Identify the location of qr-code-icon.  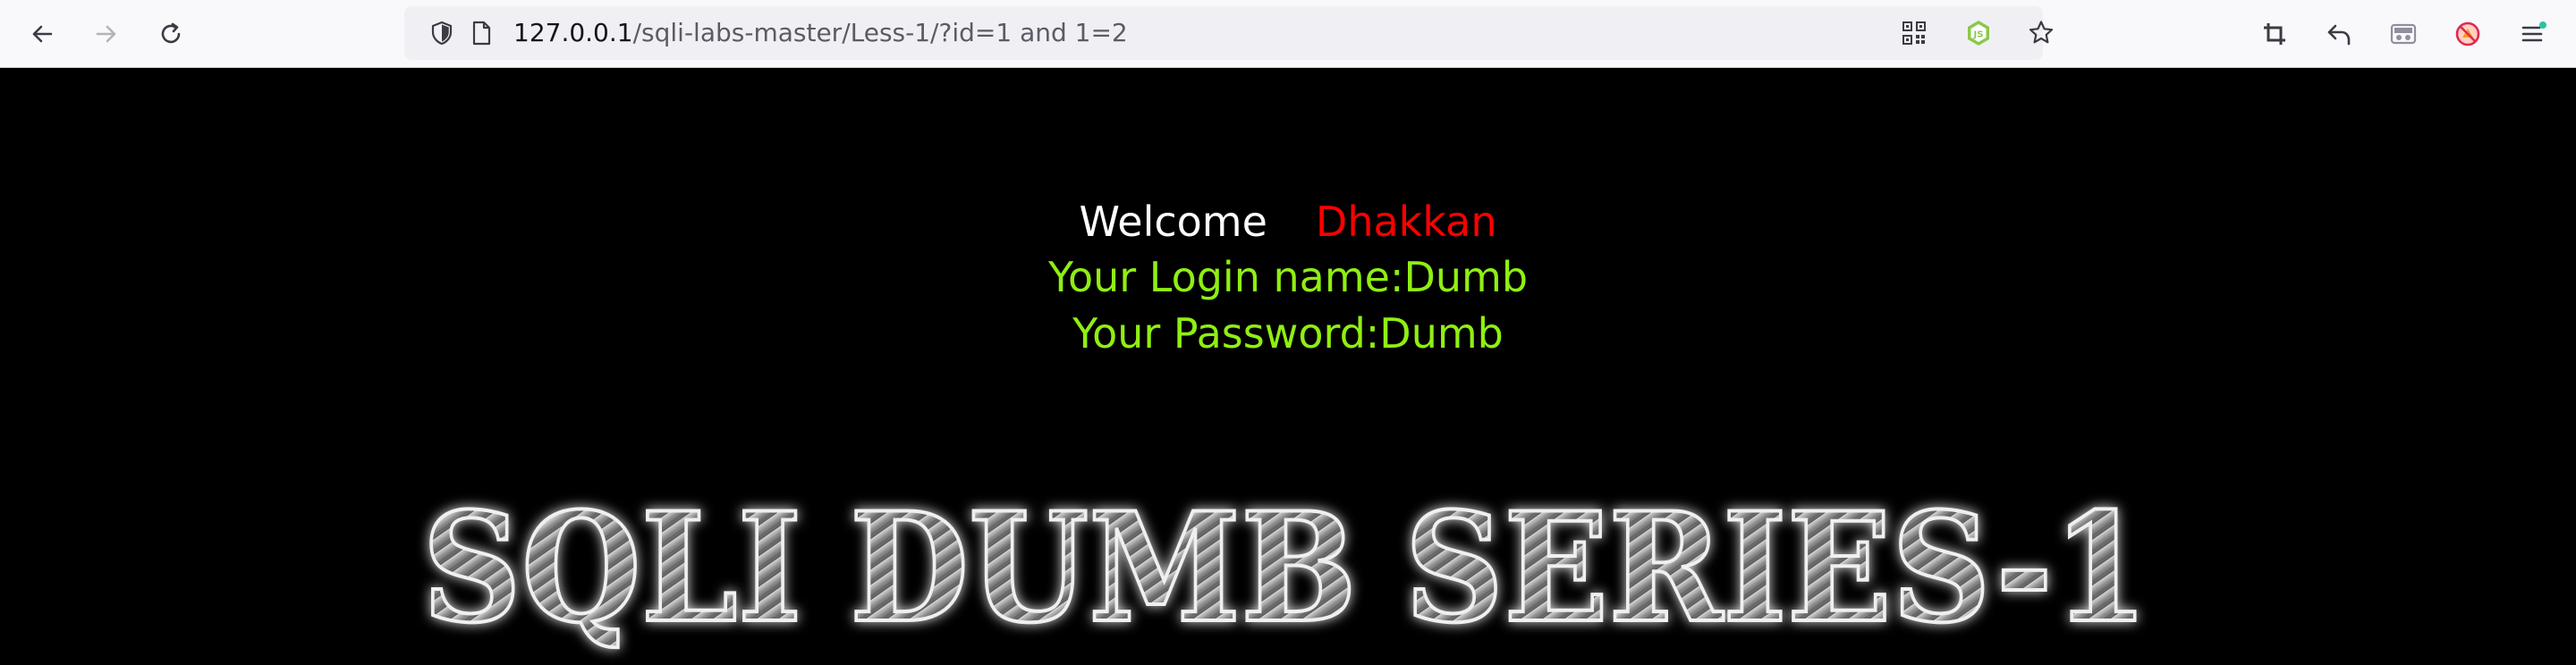
(1914, 33).